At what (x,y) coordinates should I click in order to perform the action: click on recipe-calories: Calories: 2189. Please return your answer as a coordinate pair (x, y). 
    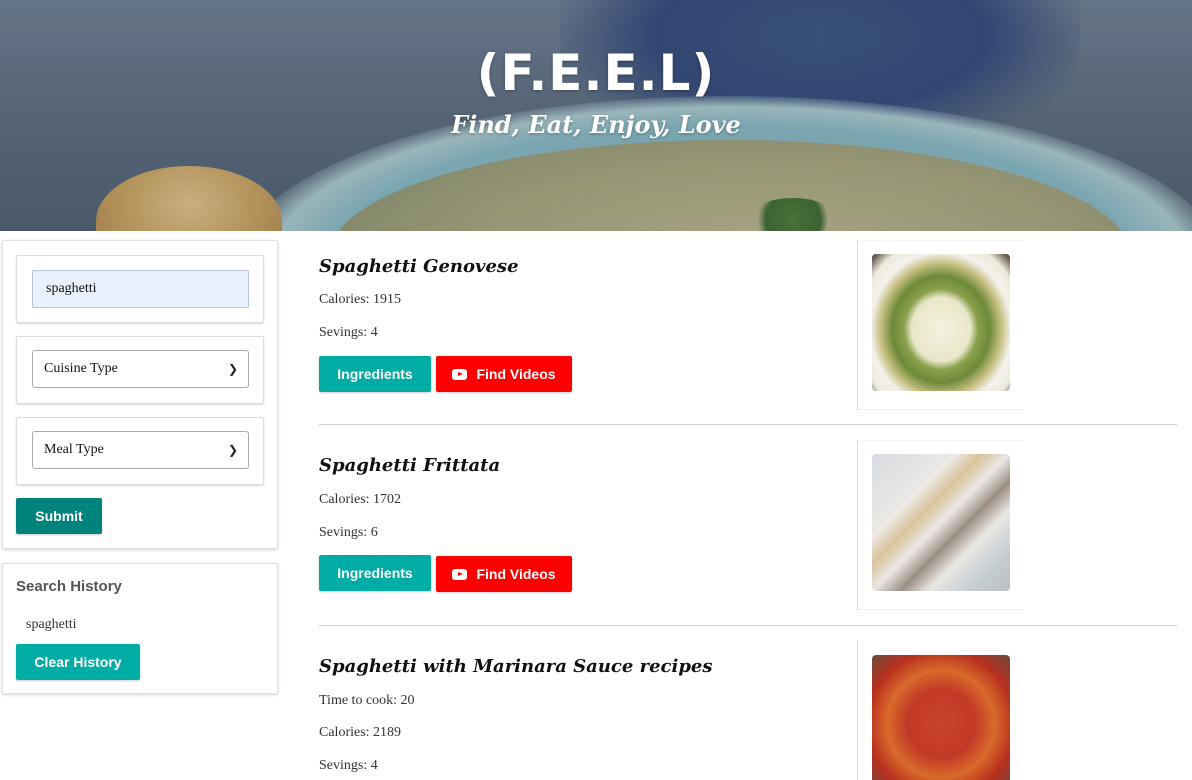
    Looking at the image, I should click on (360, 732).